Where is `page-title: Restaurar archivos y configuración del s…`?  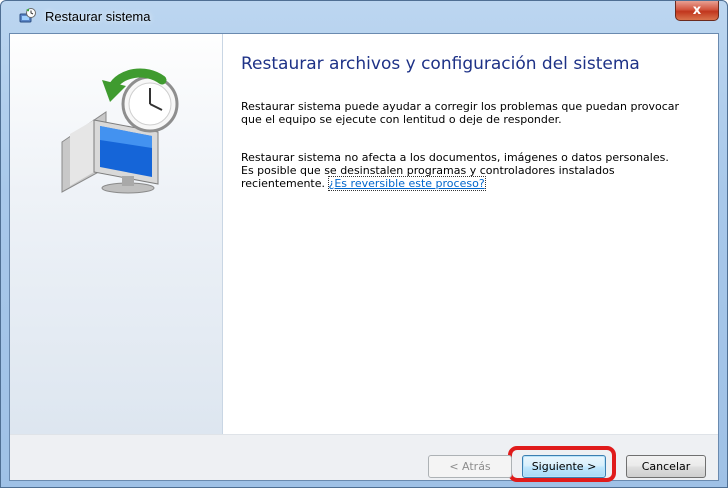
page-title: Restaurar archivos y configuración del s… is located at coordinates (440, 64).